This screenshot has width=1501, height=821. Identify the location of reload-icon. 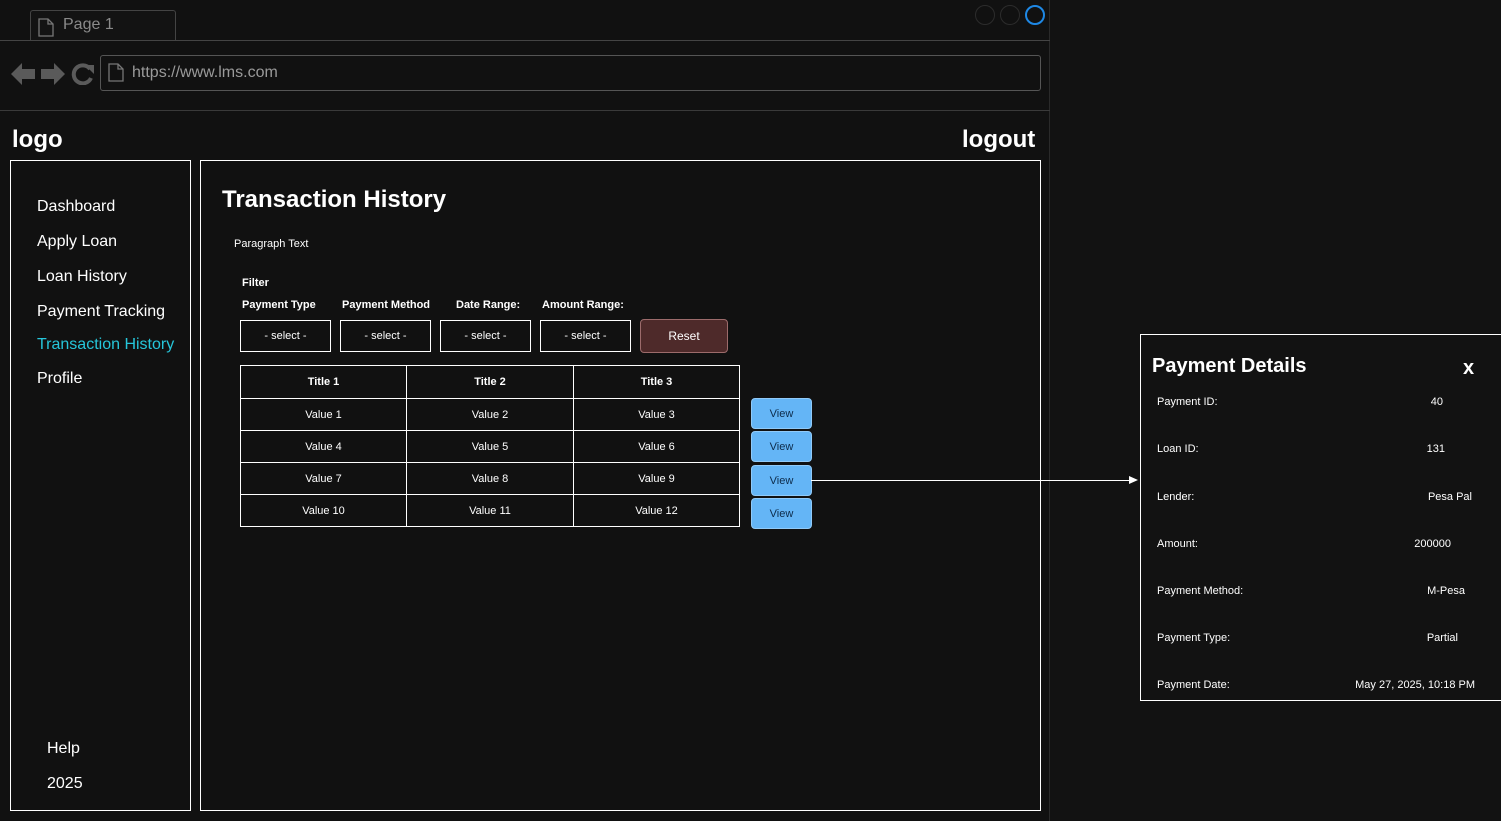
(83, 74).